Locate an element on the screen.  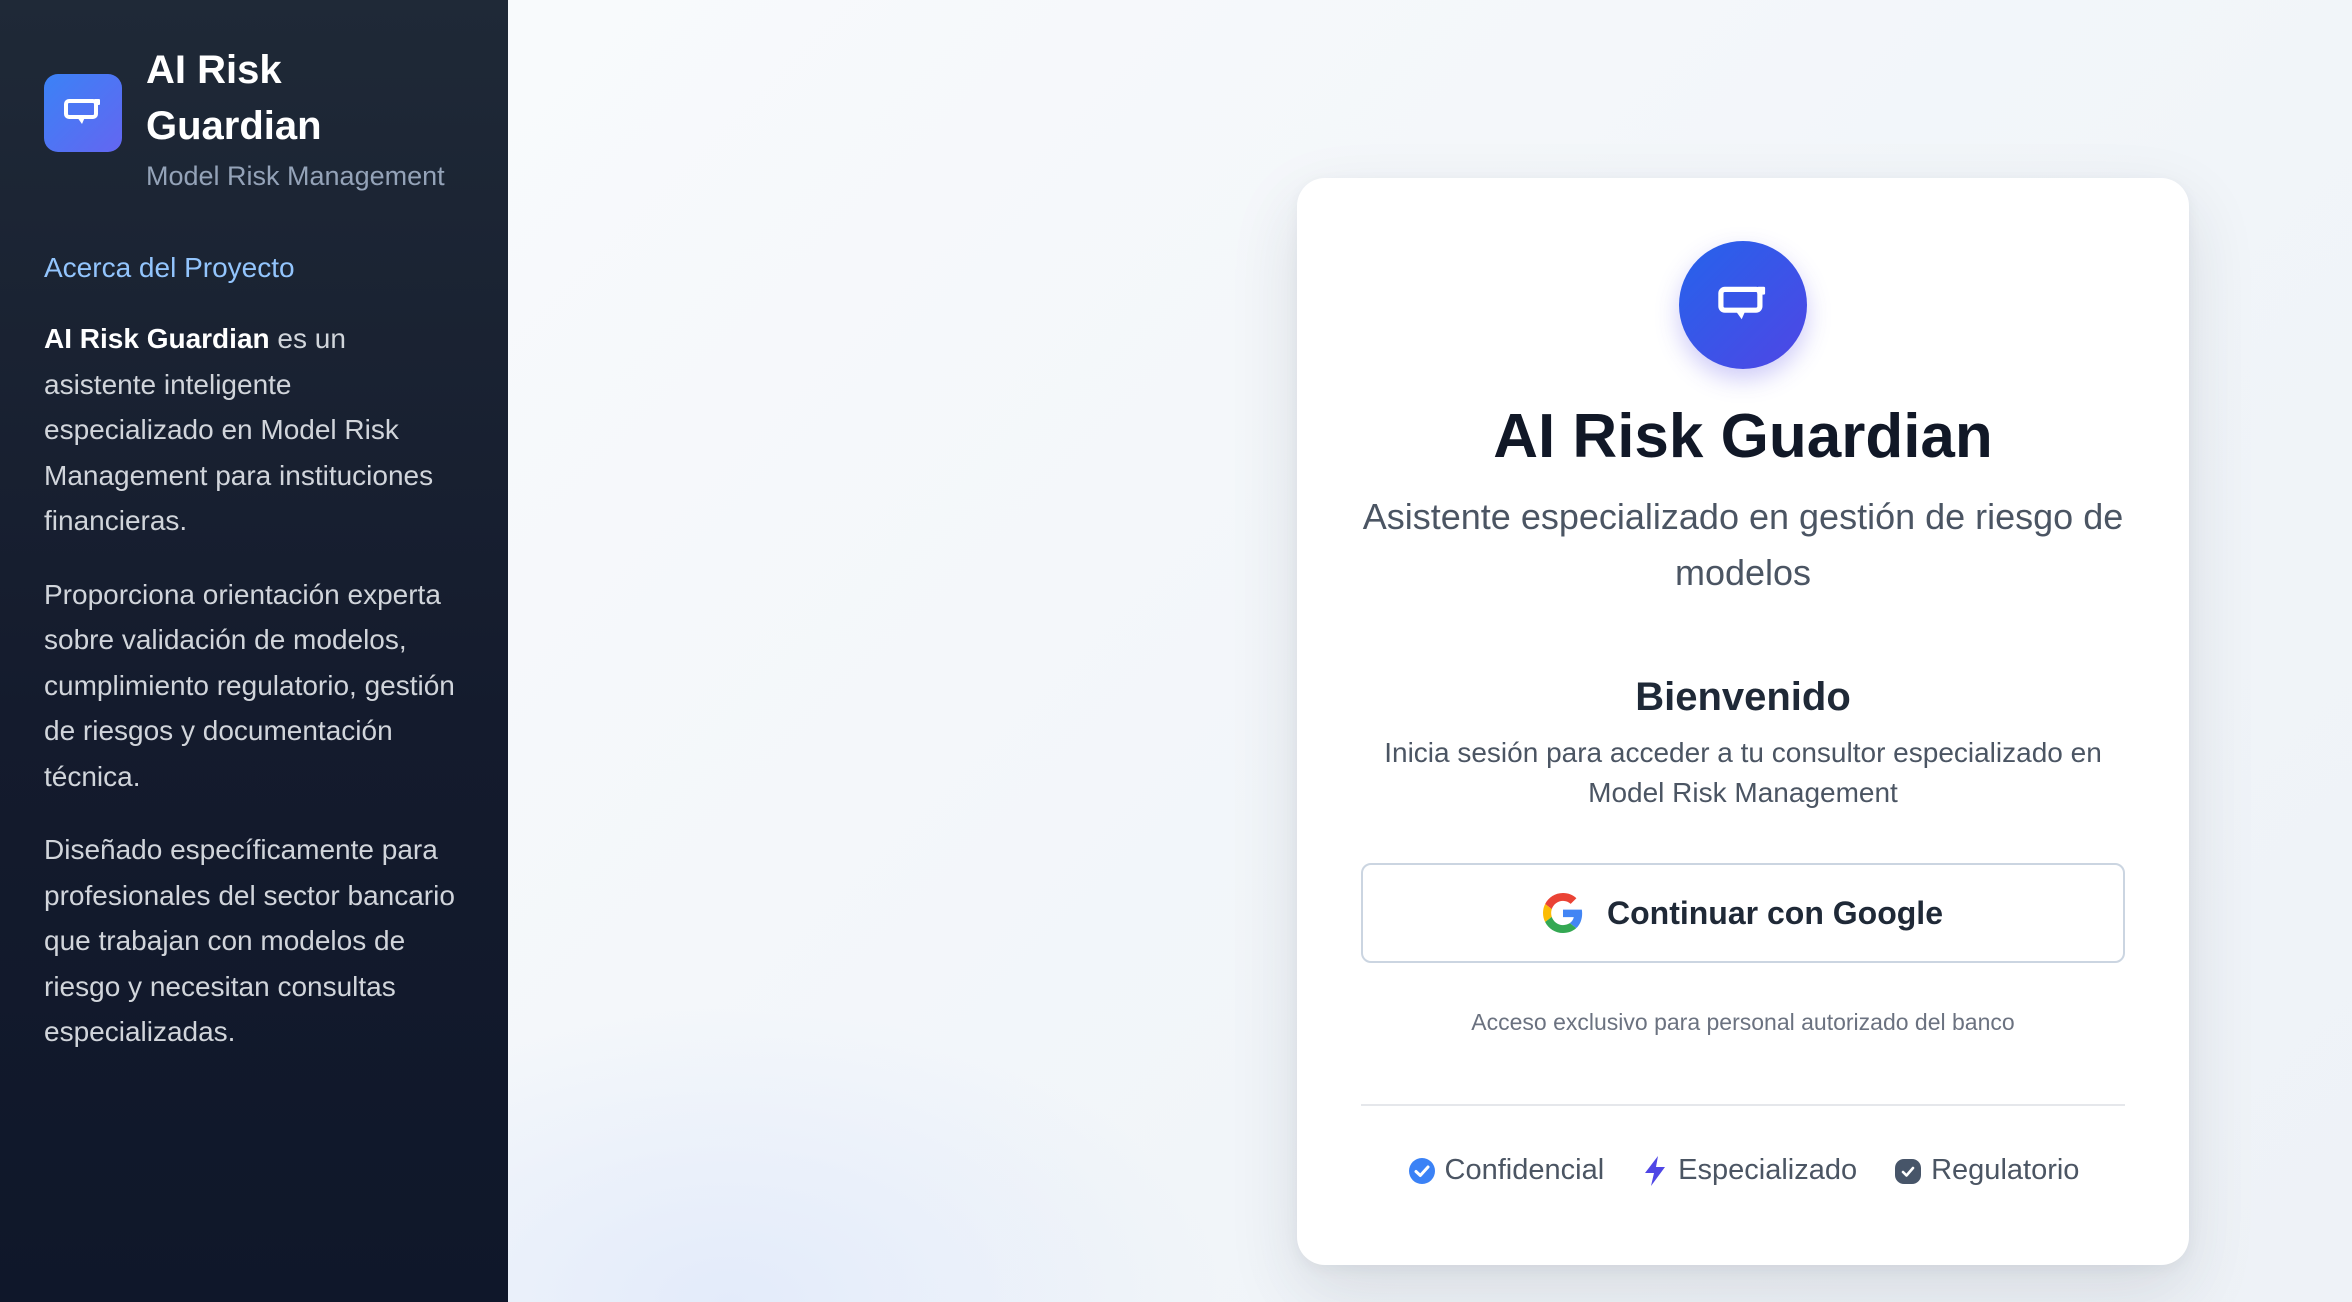
welcome-title: Bienvenido is located at coordinates (1743, 697).